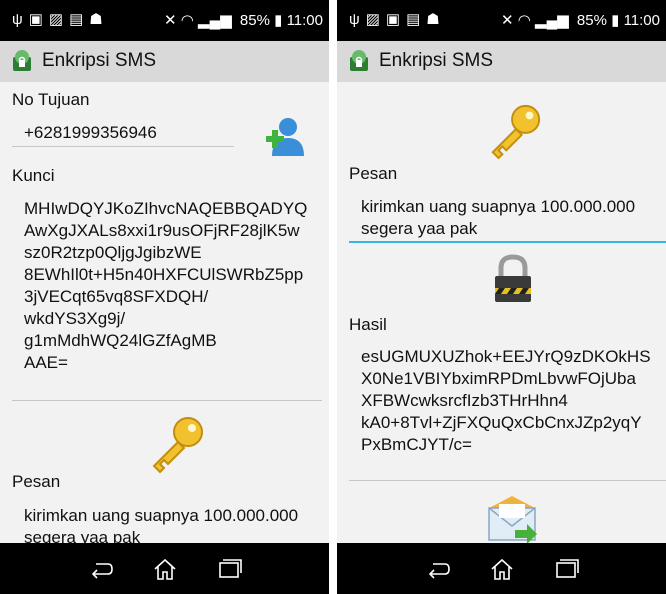 The height and width of the screenshot is (594, 666). What do you see at coordinates (33, 175) in the screenshot?
I see `kunci-label: Kunci` at bounding box center [33, 175].